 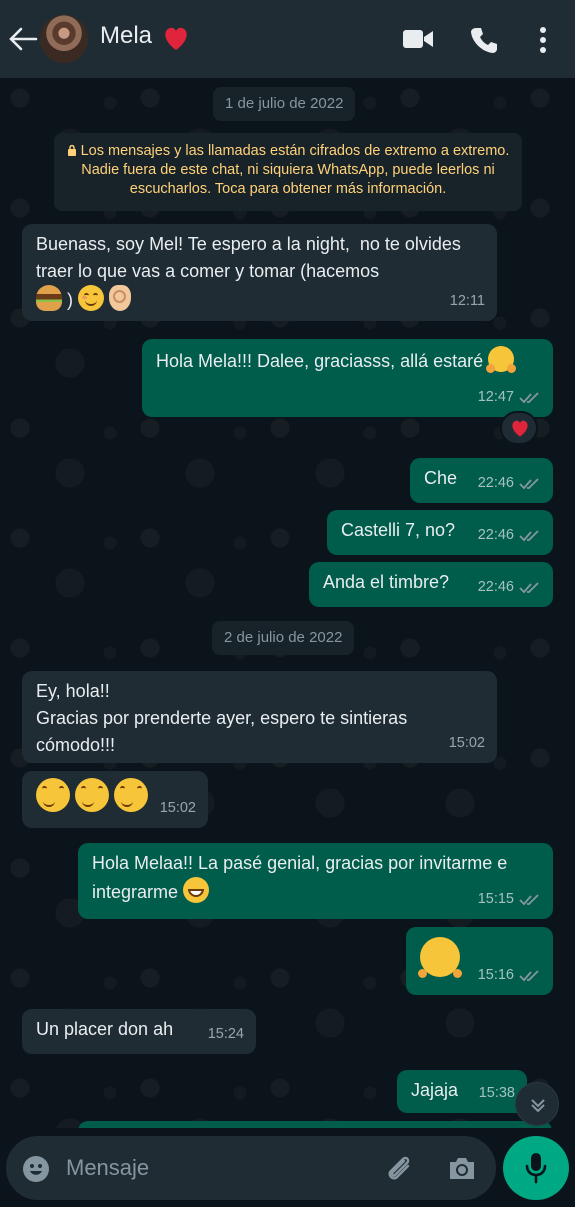 I want to click on message-time: 15:24, so click(x=225, y=1034).